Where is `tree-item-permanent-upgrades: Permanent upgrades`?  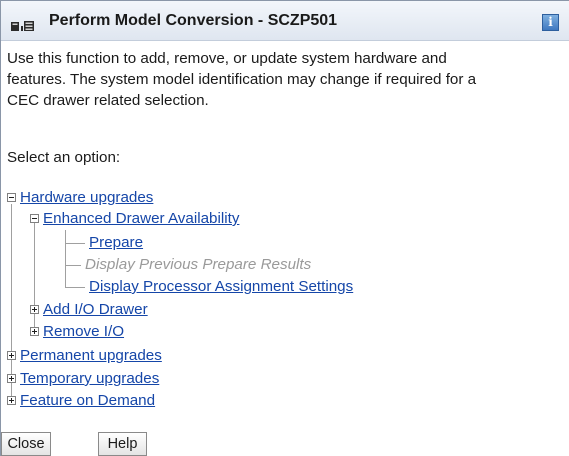
tree-item-permanent-upgrades: Permanent upgrades is located at coordinates (91, 356).